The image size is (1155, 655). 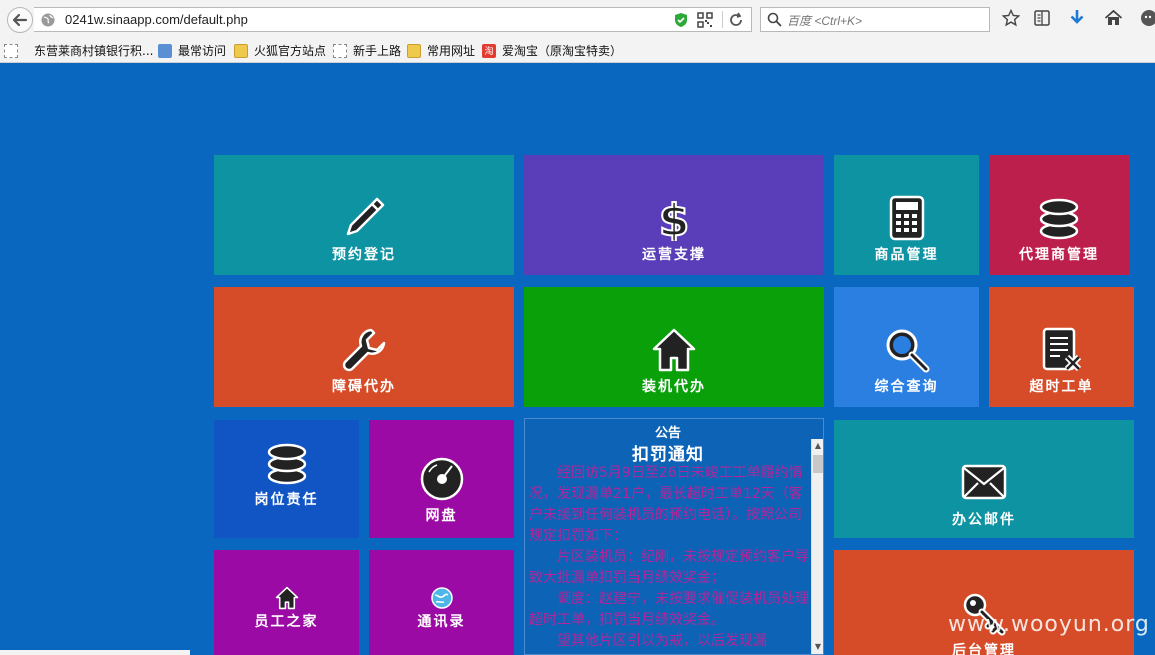 I want to click on tile-fault: 障碍代办, so click(x=364, y=347).